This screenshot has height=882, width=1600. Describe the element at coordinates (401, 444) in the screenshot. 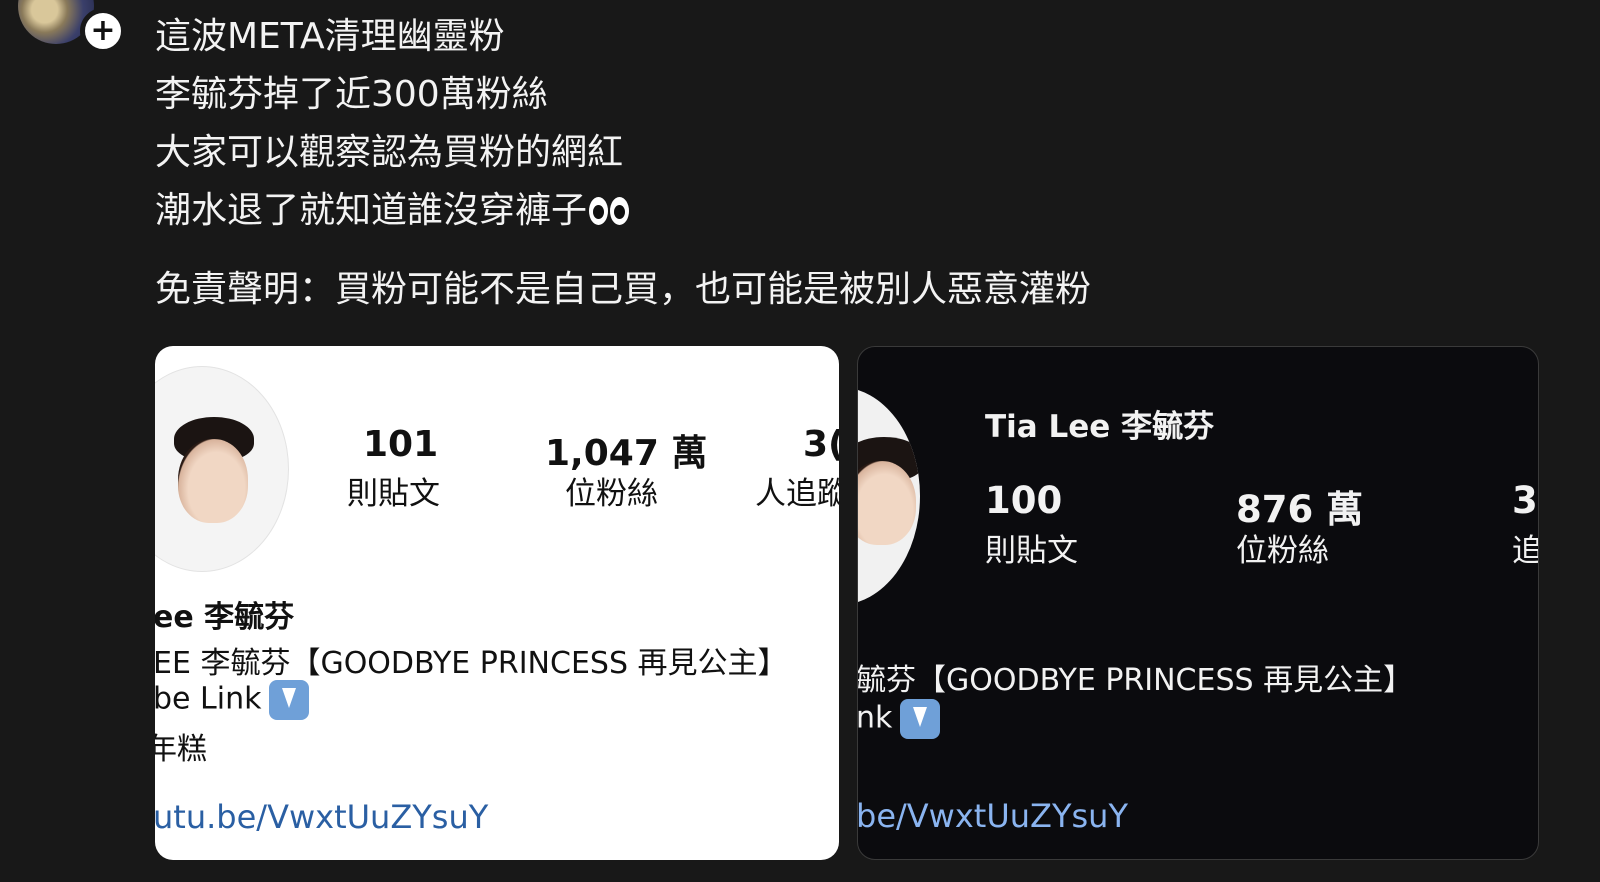

I see `posts-count: 101` at that location.